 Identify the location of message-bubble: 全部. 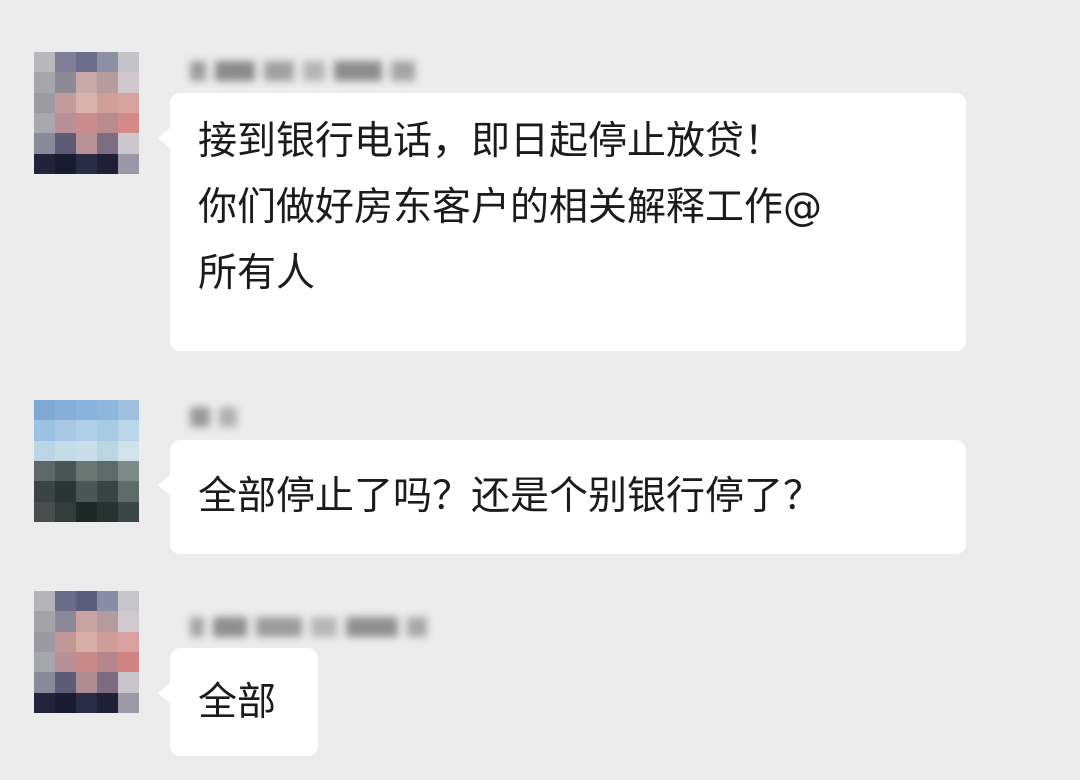
(238, 702).